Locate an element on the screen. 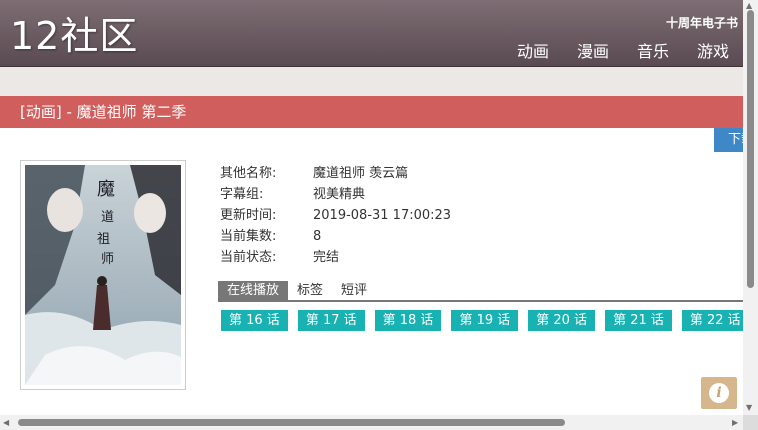  info-row: 当前状态: 完结 is located at coordinates (335, 257).